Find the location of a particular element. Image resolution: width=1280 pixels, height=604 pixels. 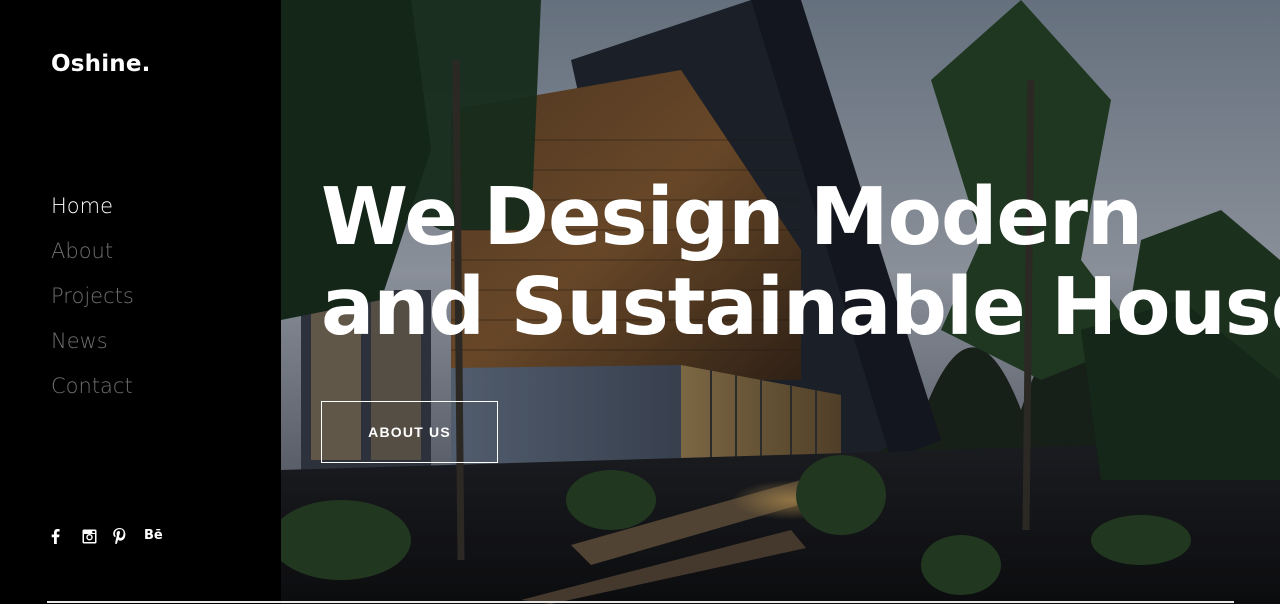

hero-title-line-2: and Sustainable Houses is located at coordinates (800, 307).